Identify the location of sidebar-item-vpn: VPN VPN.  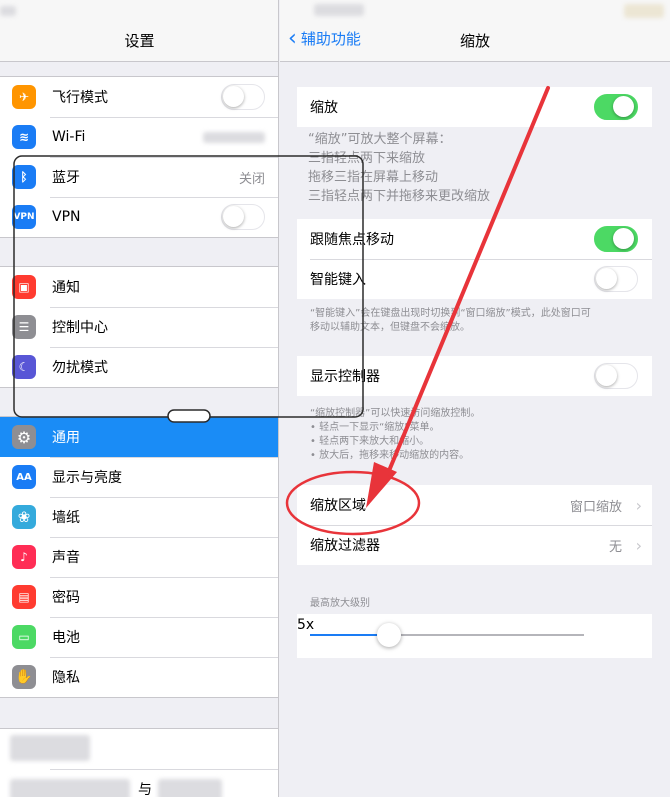
(139, 217).